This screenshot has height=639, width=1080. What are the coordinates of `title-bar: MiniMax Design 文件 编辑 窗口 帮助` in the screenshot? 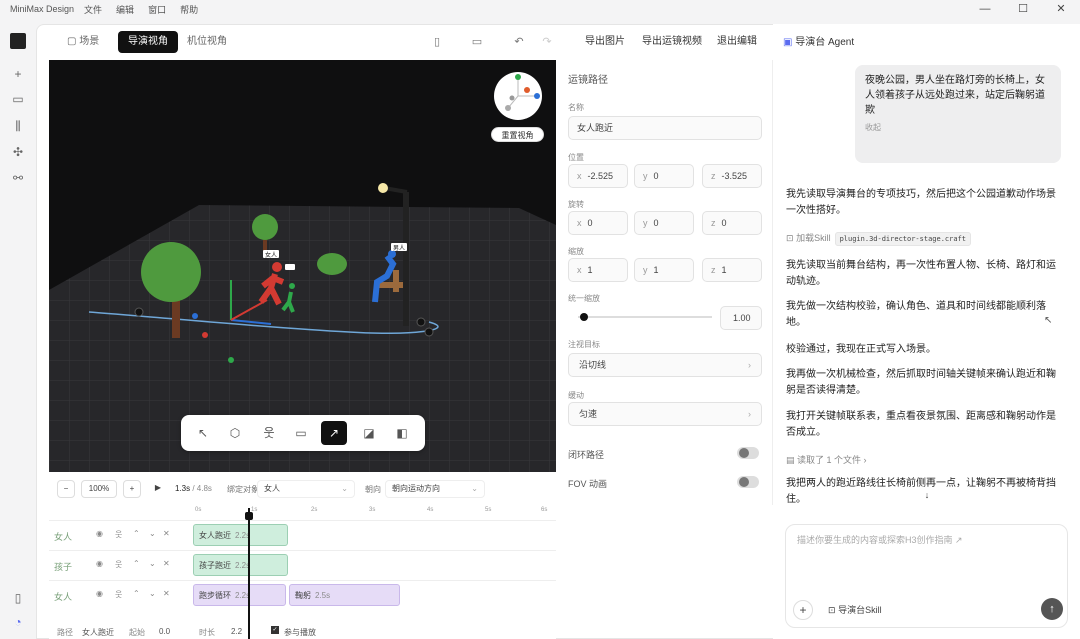 It's located at (540, 9).